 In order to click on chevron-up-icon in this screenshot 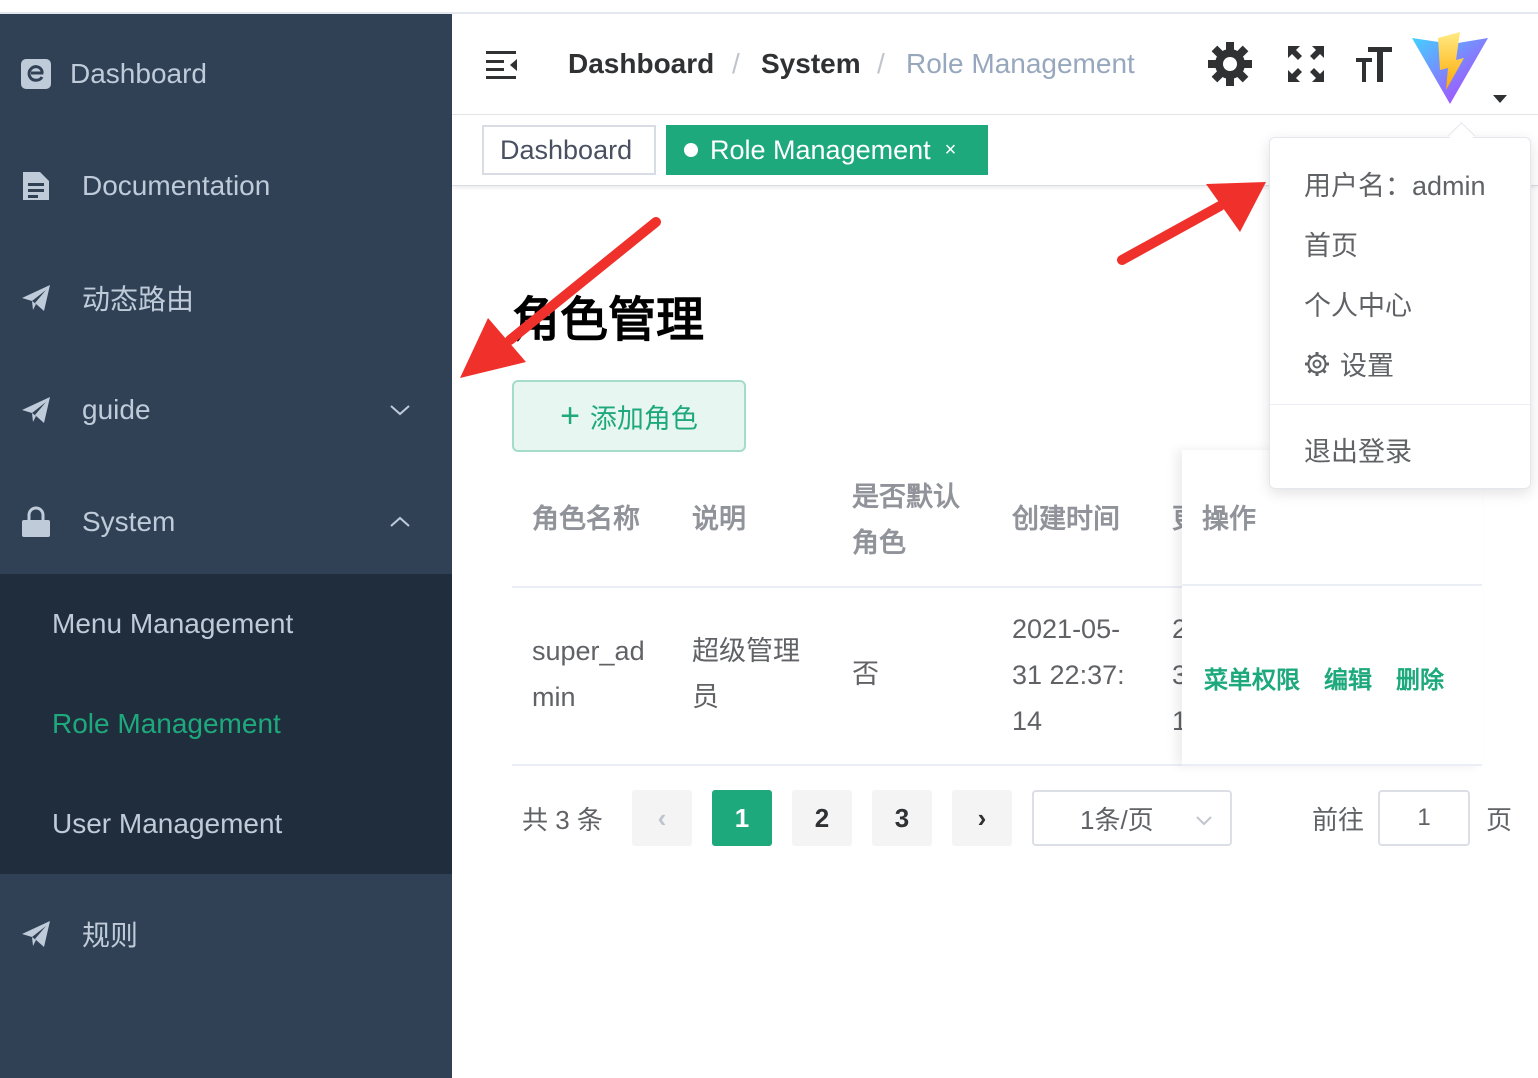, I will do `click(400, 521)`.